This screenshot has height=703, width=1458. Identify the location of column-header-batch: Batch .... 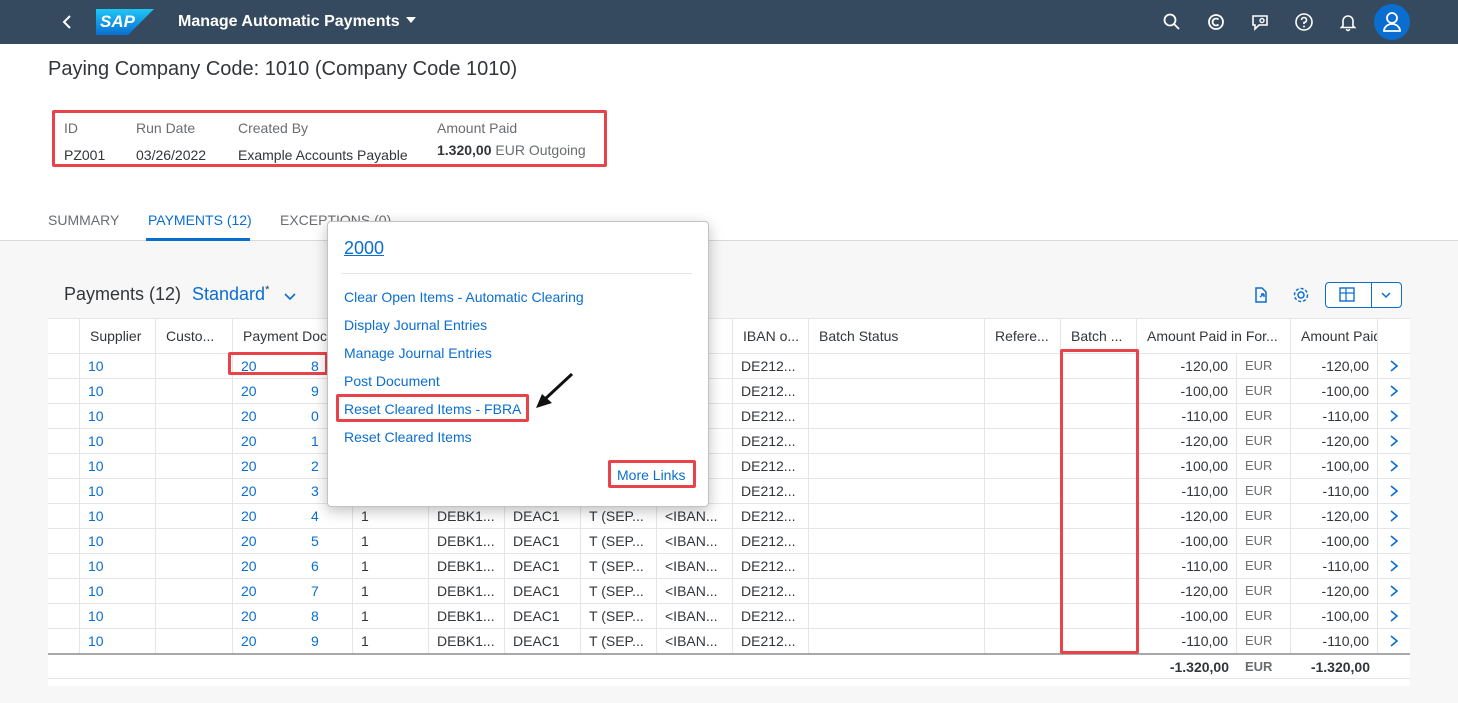
(1099, 336).